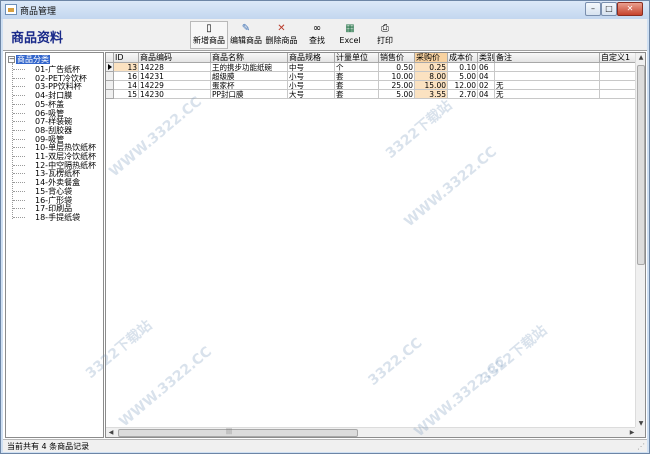 The image size is (650, 454). I want to click on tree-item: 17-印刷品, so click(42, 208).